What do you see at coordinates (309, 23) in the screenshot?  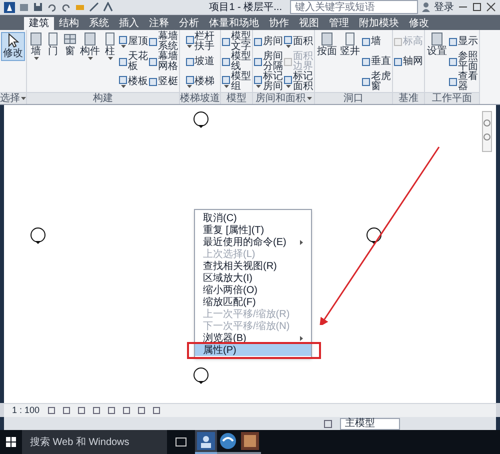 I see `ribbon-tab: 视图` at bounding box center [309, 23].